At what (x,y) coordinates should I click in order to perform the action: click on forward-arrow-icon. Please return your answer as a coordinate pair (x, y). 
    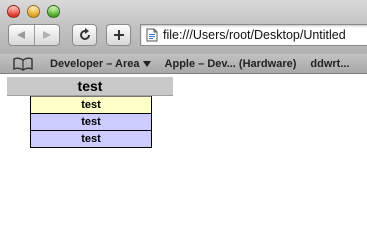
    Looking at the image, I should click on (46, 35).